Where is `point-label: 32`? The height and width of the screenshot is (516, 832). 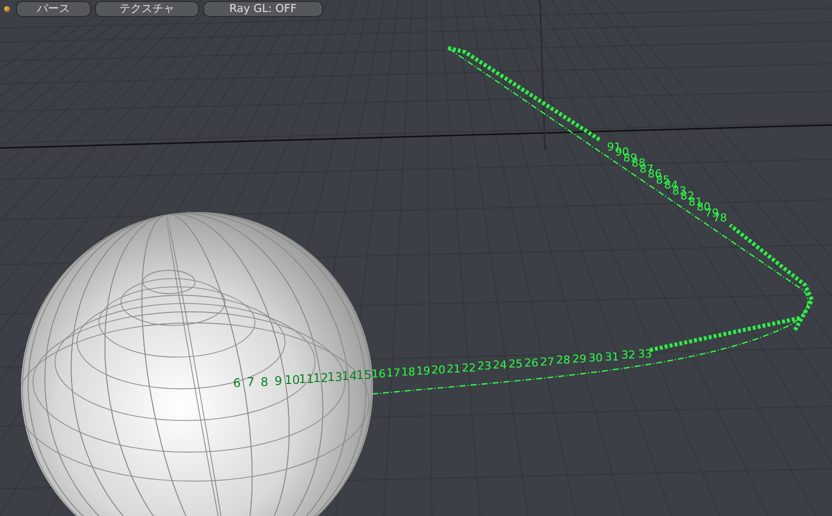
point-label: 32 is located at coordinates (628, 355).